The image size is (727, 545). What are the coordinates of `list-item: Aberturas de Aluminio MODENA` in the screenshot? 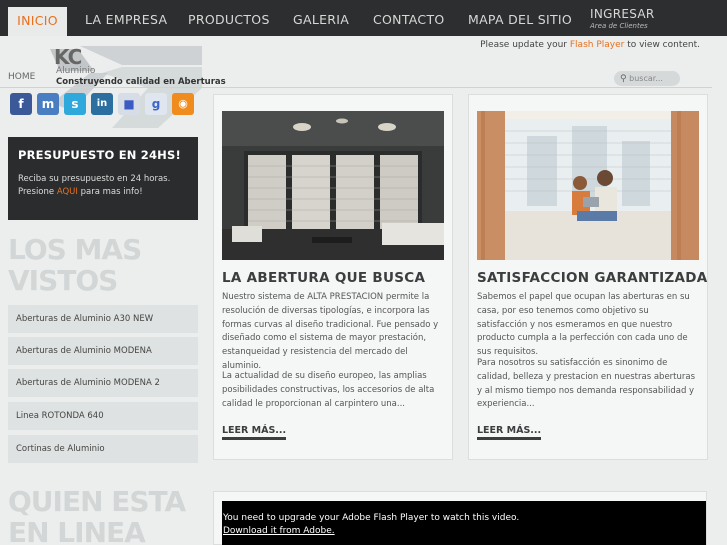 It's located at (103, 351).